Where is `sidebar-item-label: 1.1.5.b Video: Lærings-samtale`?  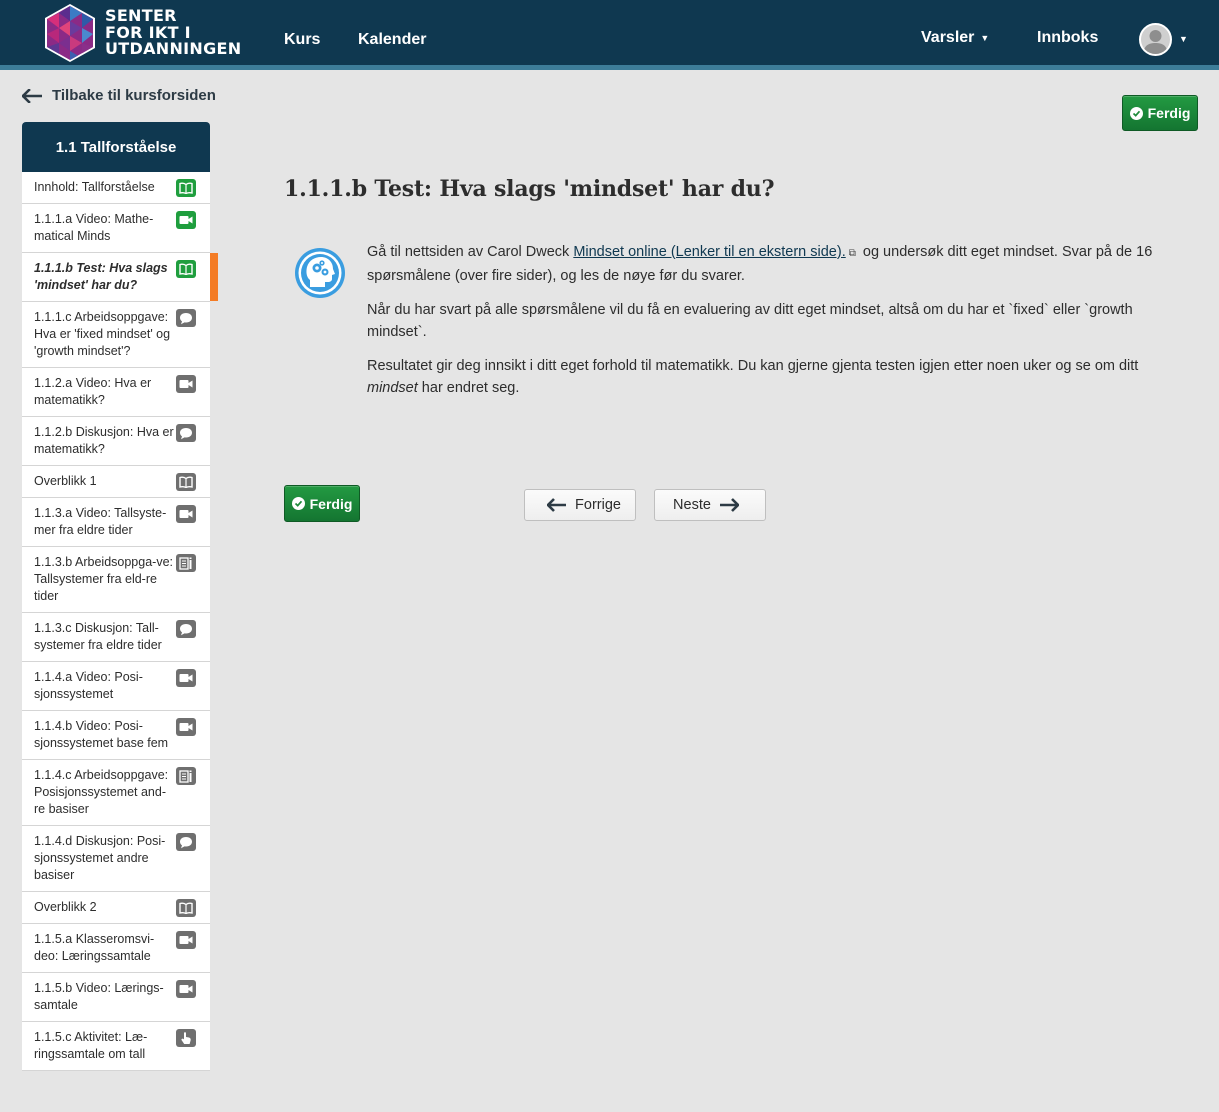
sidebar-item-label: 1.1.5.b Video: Lærings-samtale is located at coordinates (99, 996).